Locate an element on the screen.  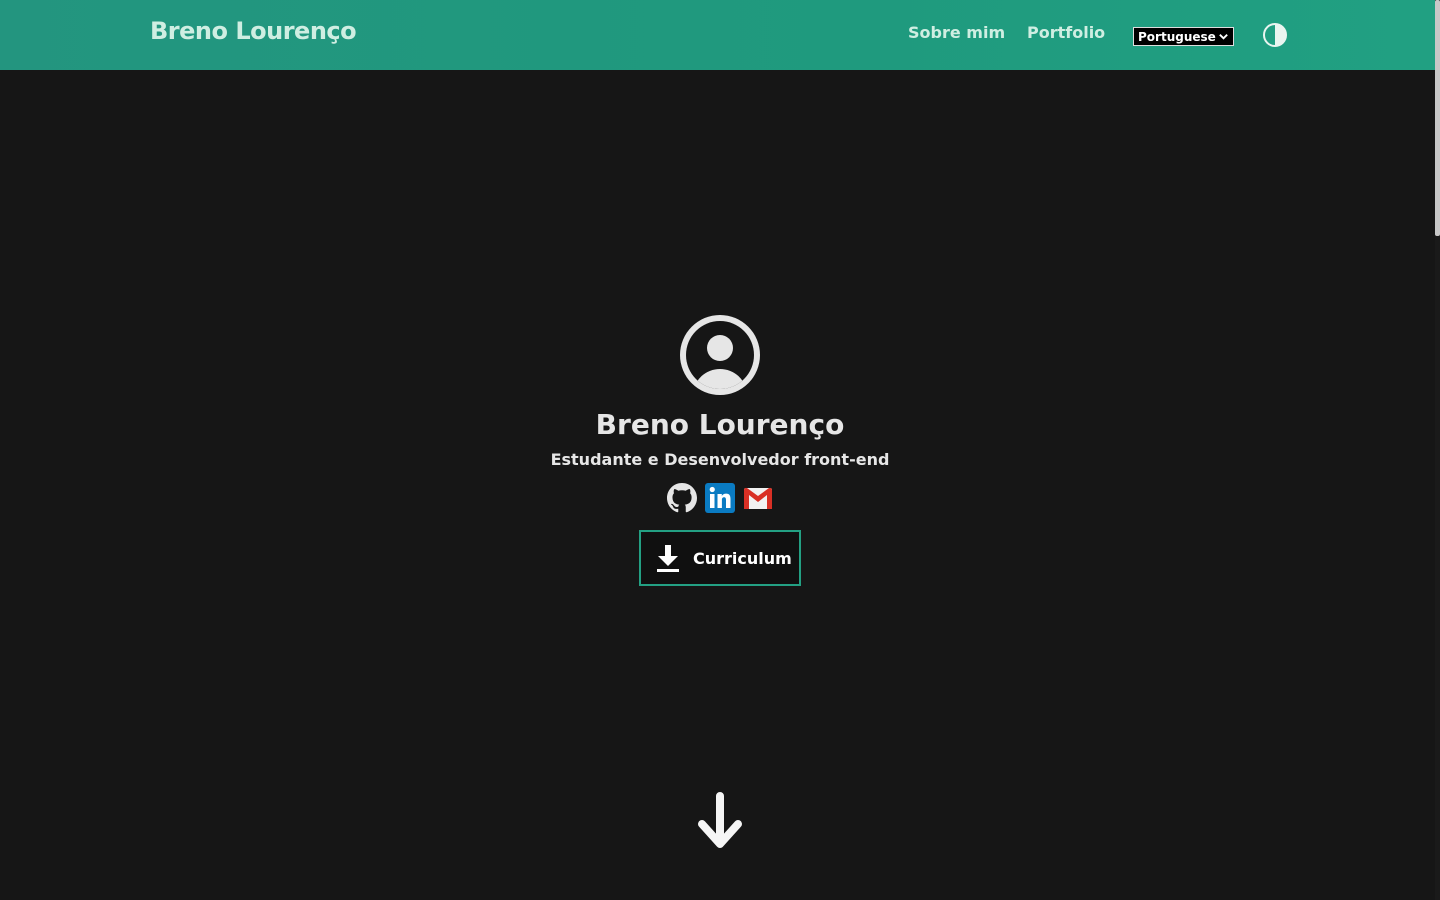
language-select: Portuguese is located at coordinates (1183, 36).